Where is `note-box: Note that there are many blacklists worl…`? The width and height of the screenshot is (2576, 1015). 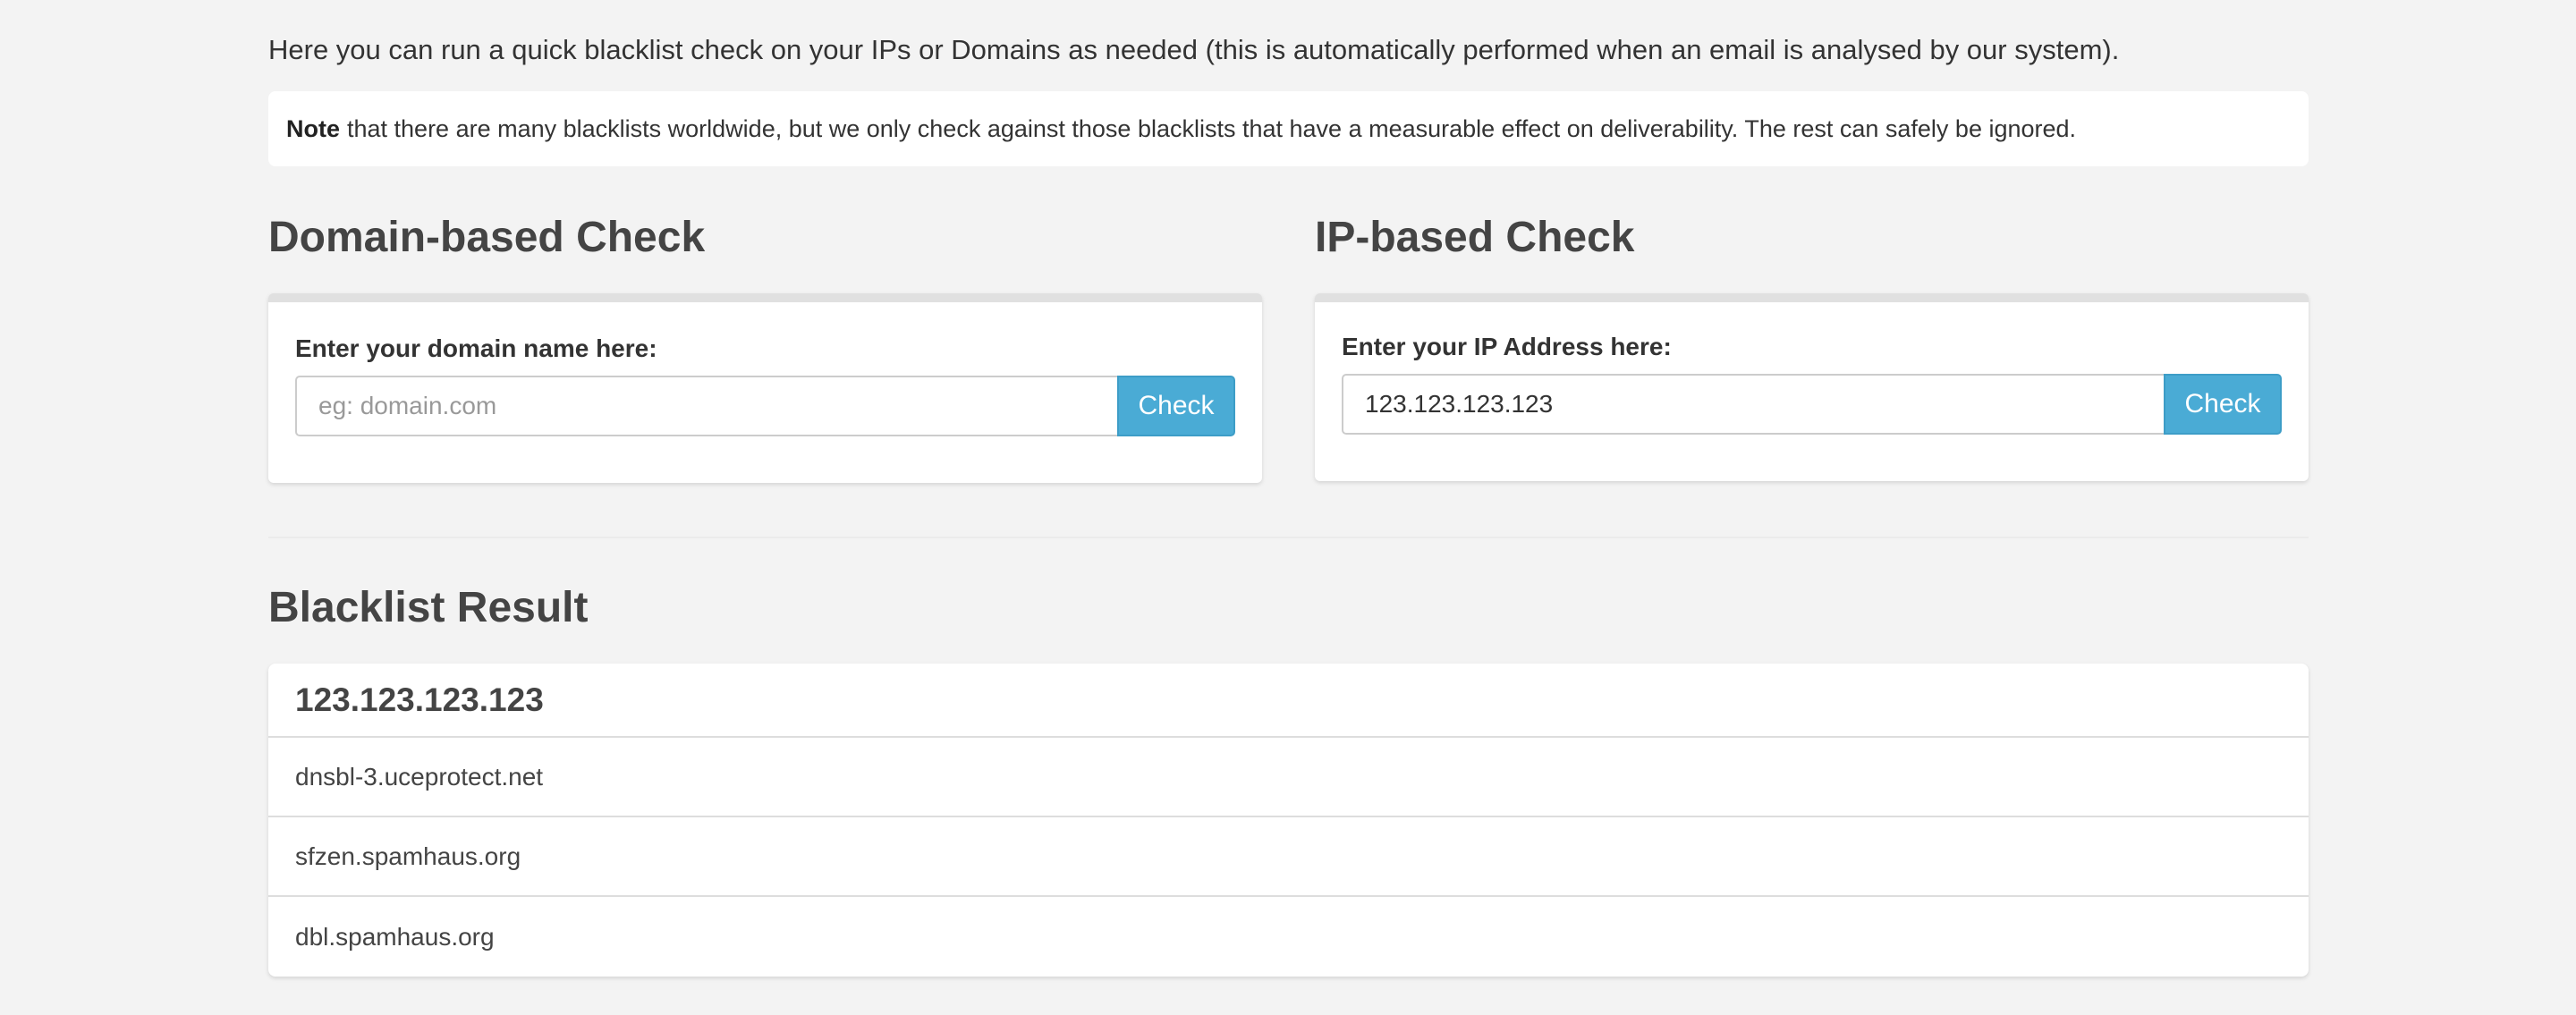 note-box: Note that there are many blacklists worl… is located at coordinates (1288, 128).